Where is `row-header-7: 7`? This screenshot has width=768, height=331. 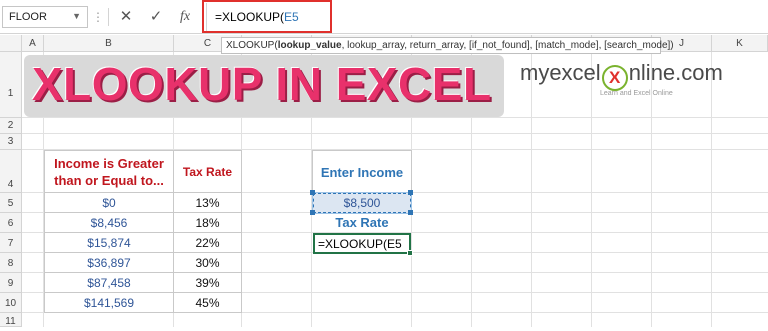
row-header-7: 7 is located at coordinates (11, 243).